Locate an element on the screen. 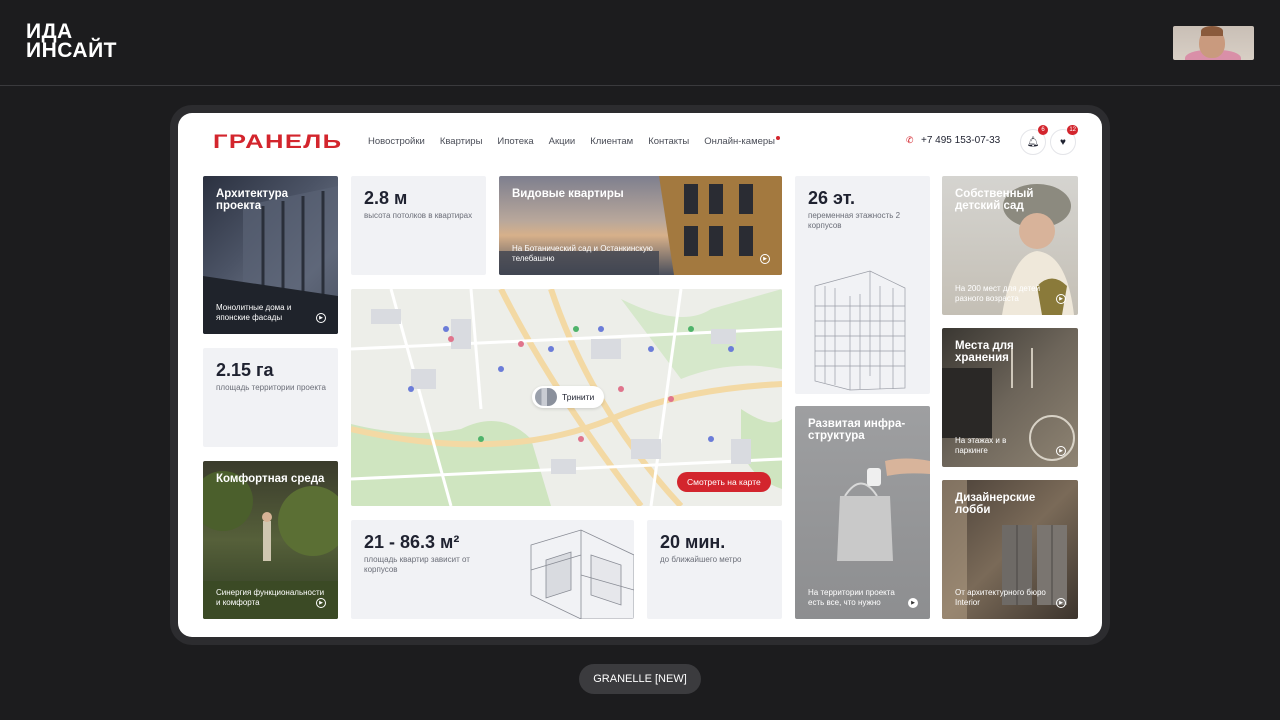 The height and width of the screenshot is (720, 1280). card-title: Архитектура проекта is located at coordinates (252, 200).